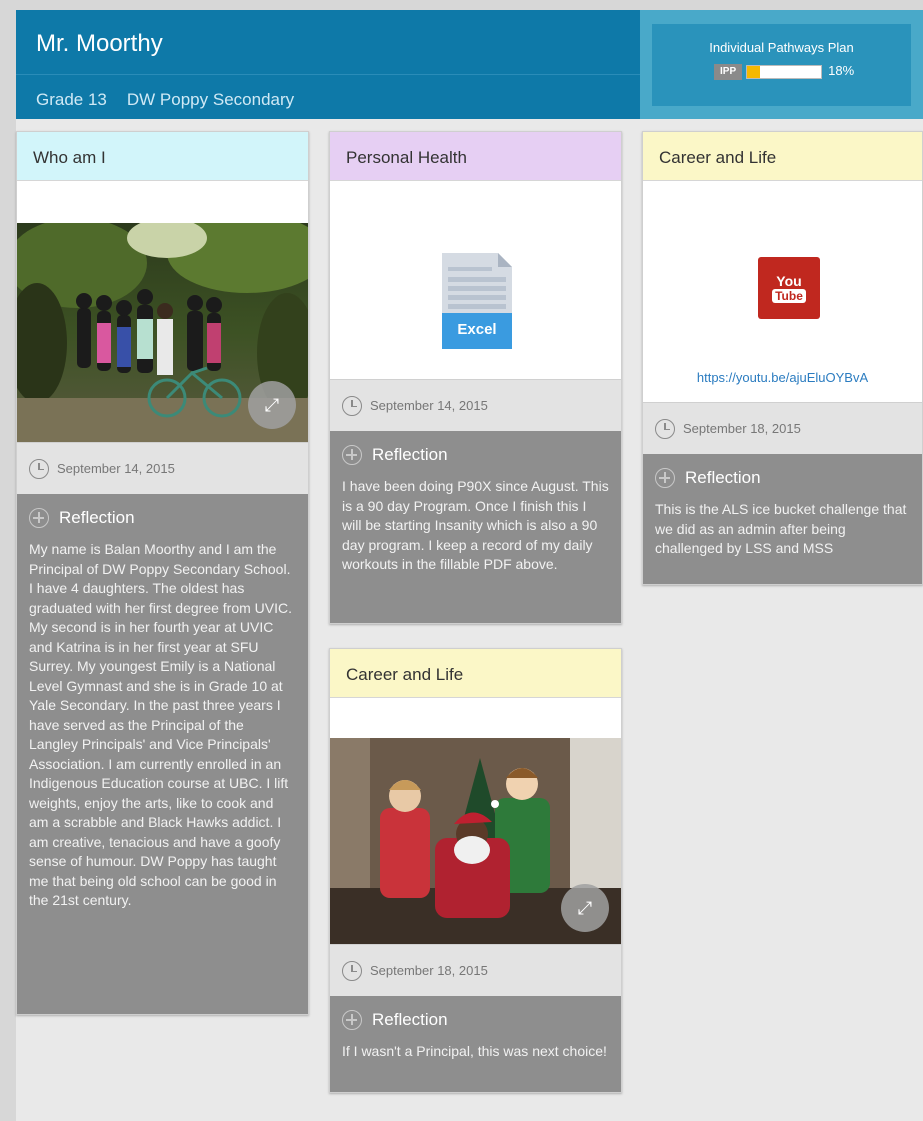 The image size is (923, 1121). I want to click on youtube-link: https://youtu.be/ajuEluOYBvA, so click(782, 377).